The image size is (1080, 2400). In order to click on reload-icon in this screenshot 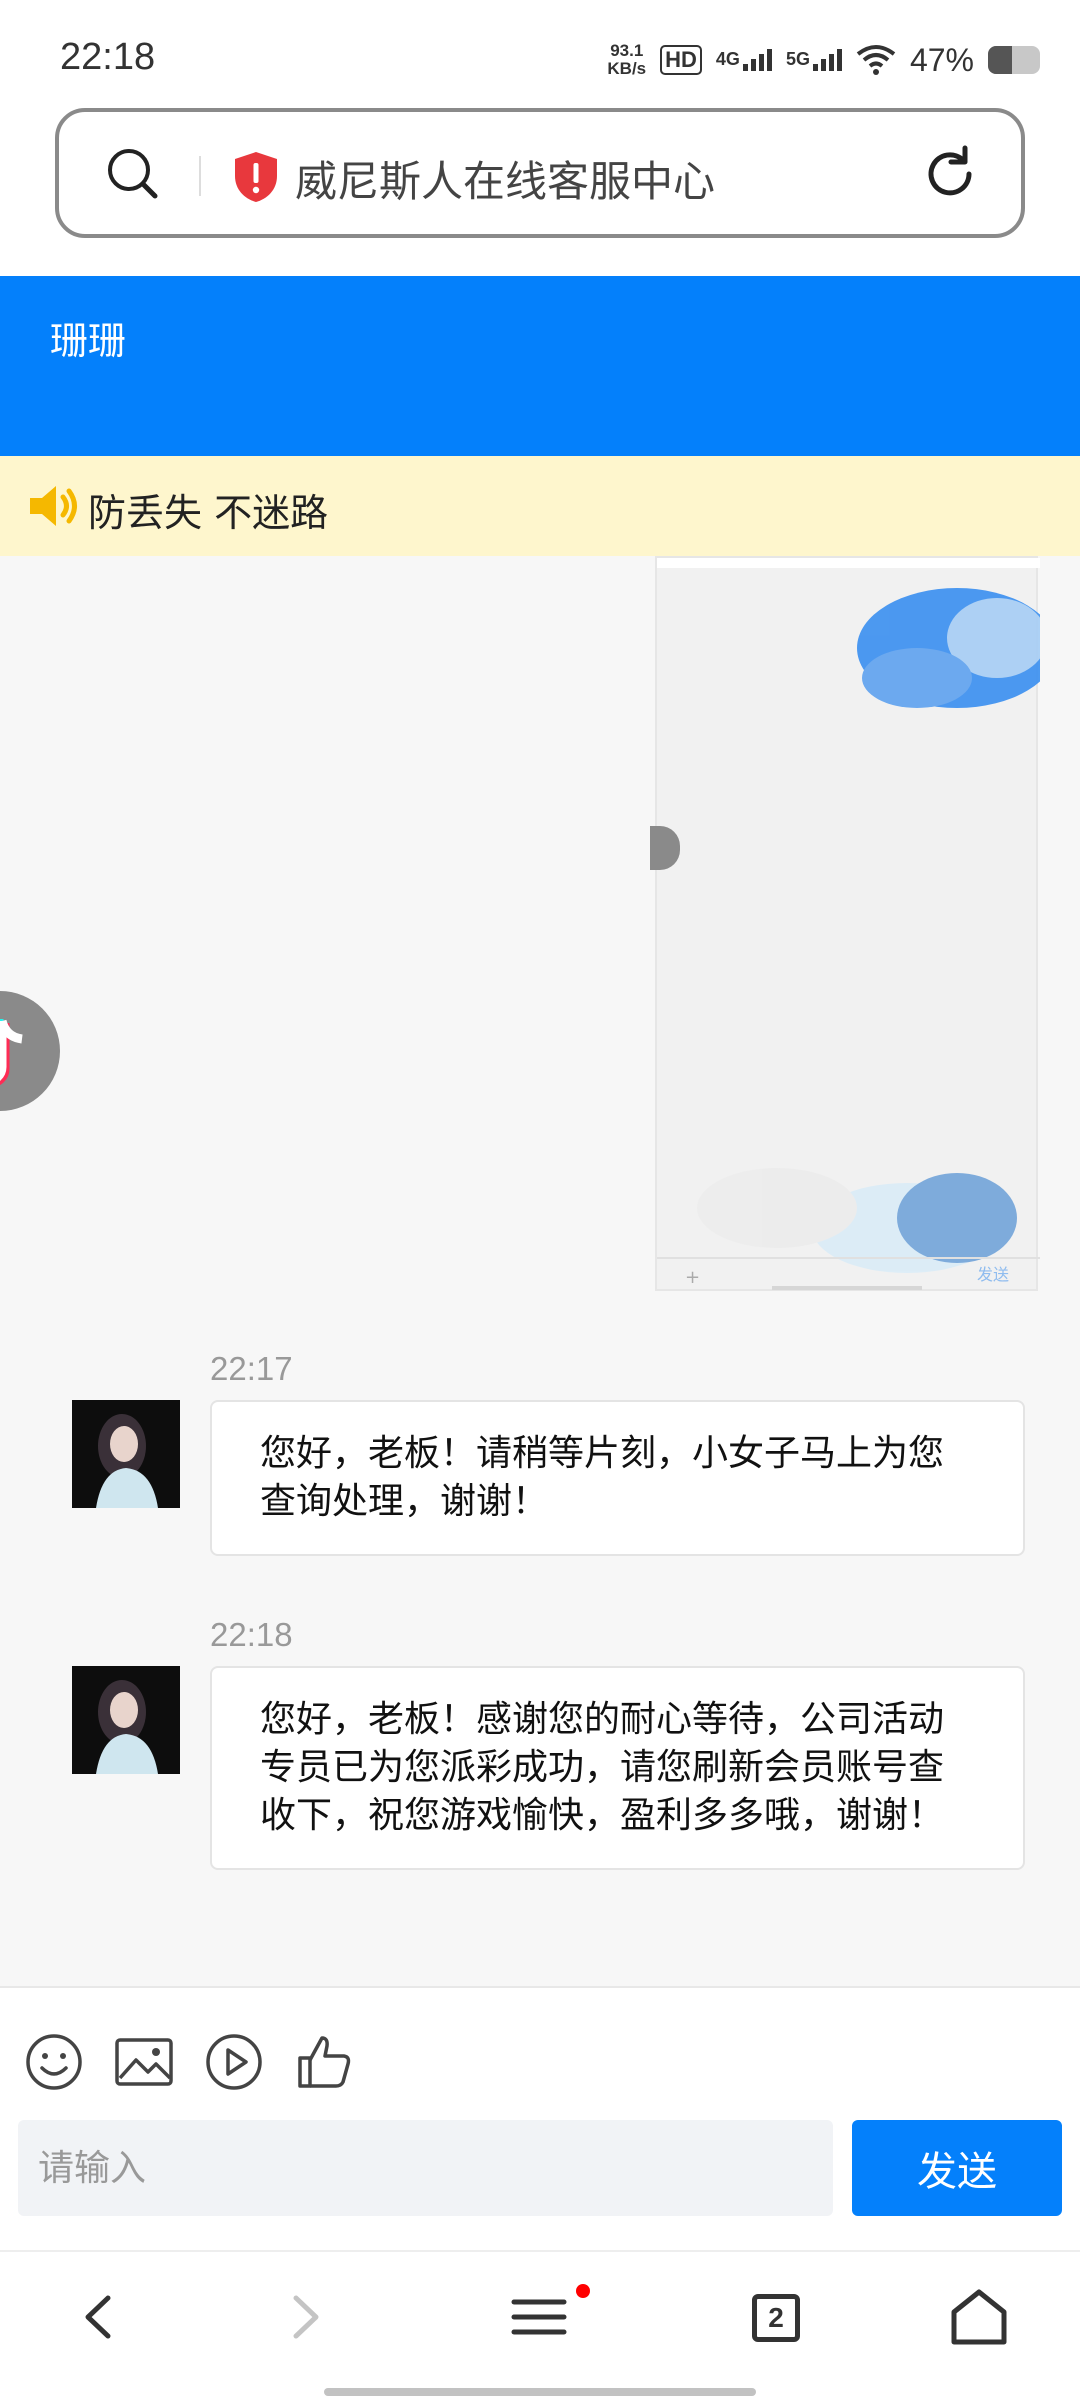, I will do `click(951, 174)`.